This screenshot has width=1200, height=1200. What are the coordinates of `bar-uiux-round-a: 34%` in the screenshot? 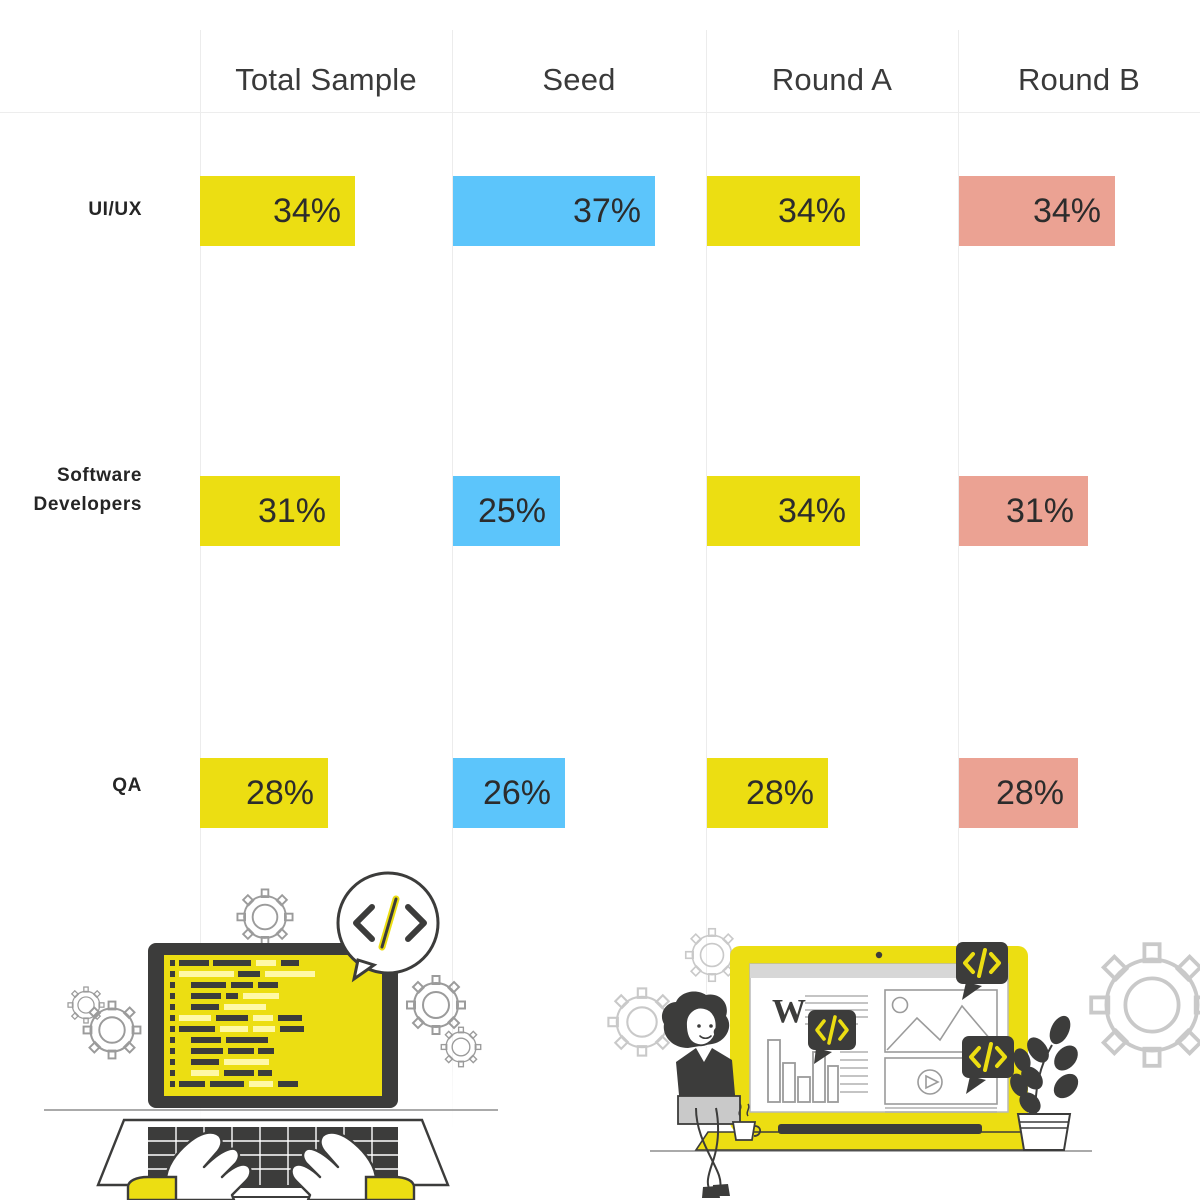 It's located at (783, 211).